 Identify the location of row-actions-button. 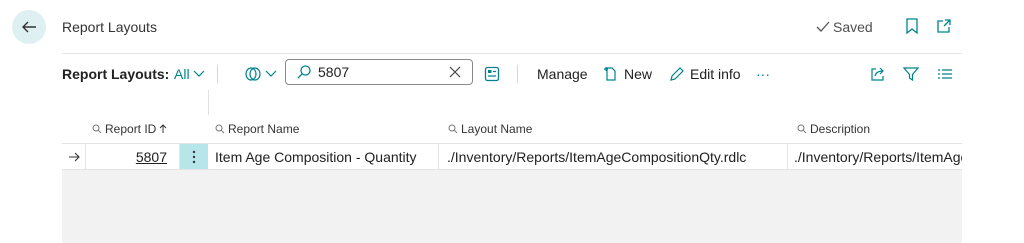
(194, 156).